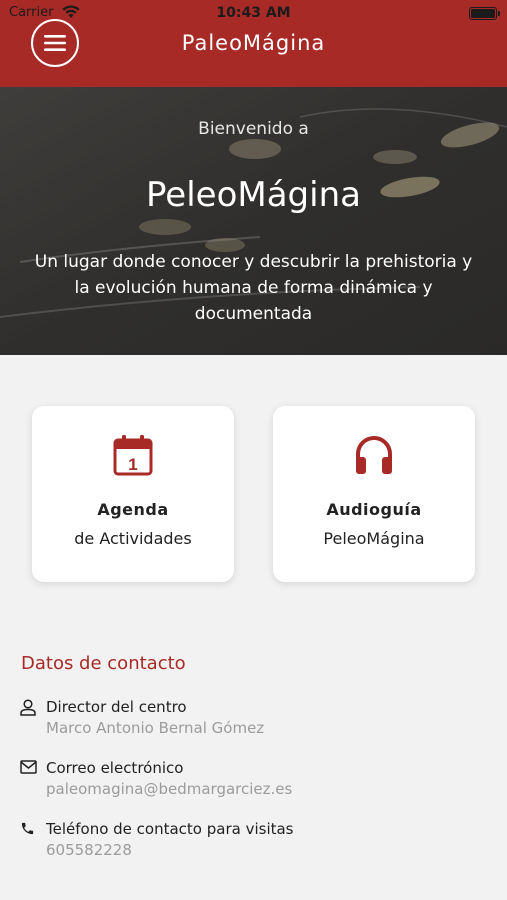 The image size is (507, 900). What do you see at coordinates (170, 829) in the screenshot?
I see `contact-label: Teléfono de contacto para visitas` at bounding box center [170, 829].